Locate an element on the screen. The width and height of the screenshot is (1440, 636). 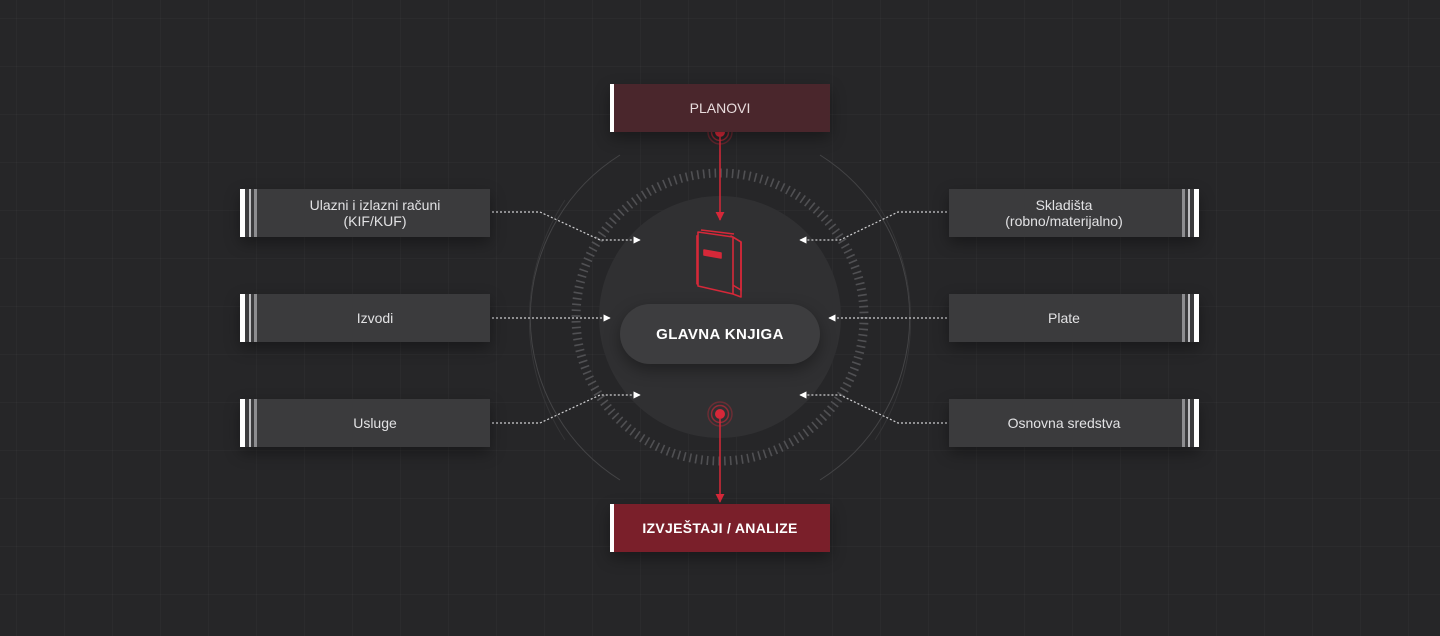
izvjestaji-box: IZVJEŠTAJI / ANALIZE is located at coordinates (720, 528).